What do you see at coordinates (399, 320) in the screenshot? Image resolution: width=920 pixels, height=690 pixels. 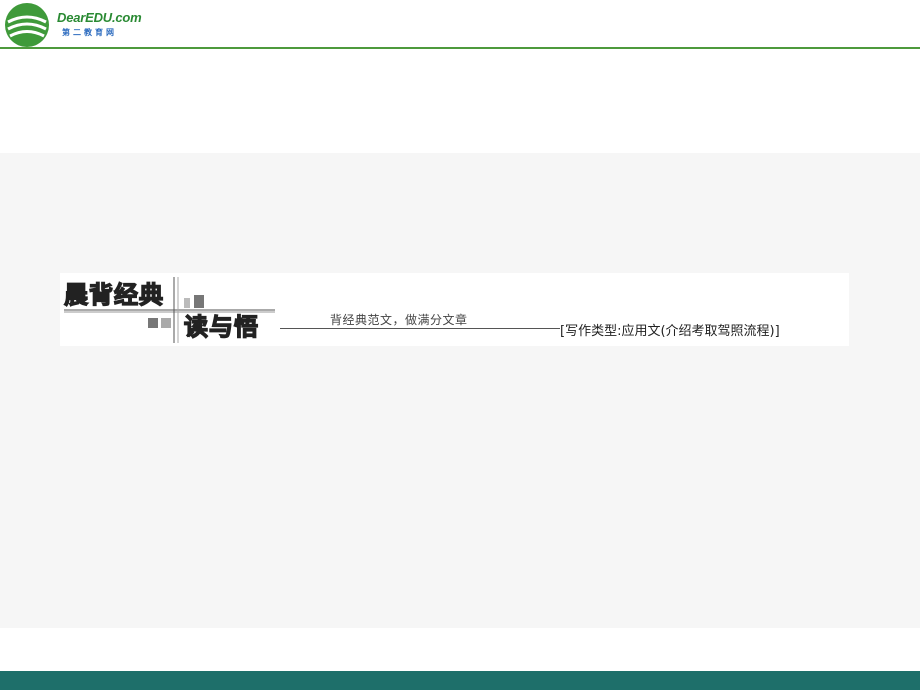 I see `section-motto: 背经典范文，做满分文章` at bounding box center [399, 320].